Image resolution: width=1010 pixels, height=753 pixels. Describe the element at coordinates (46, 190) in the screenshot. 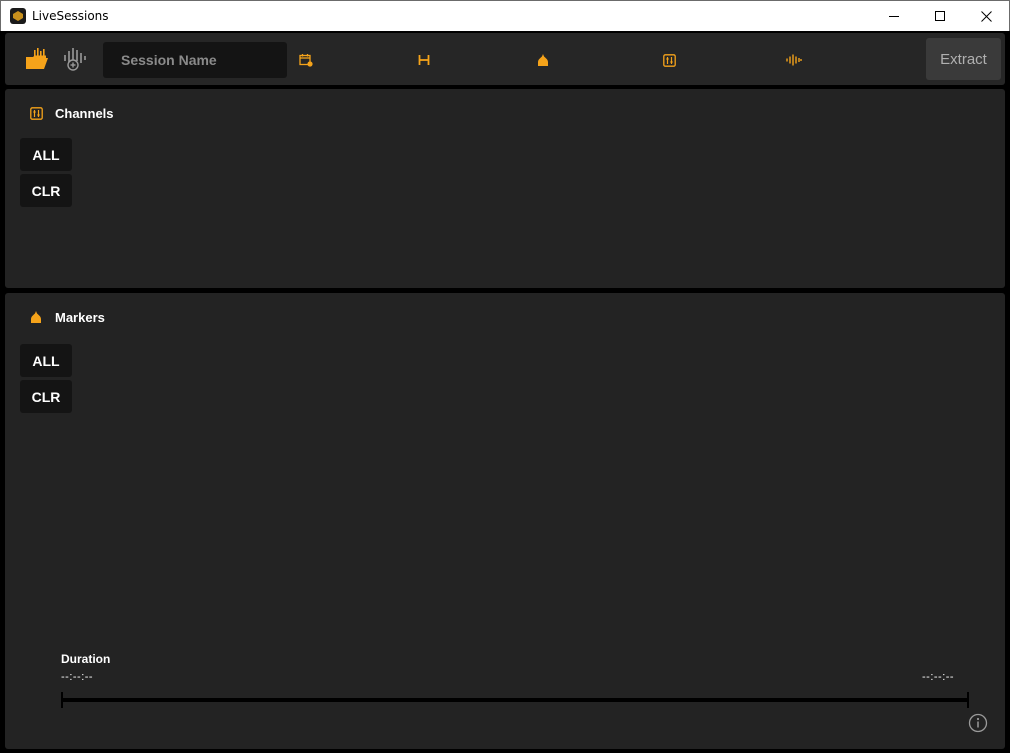

I see `channels-clear-button: CLR` at that location.